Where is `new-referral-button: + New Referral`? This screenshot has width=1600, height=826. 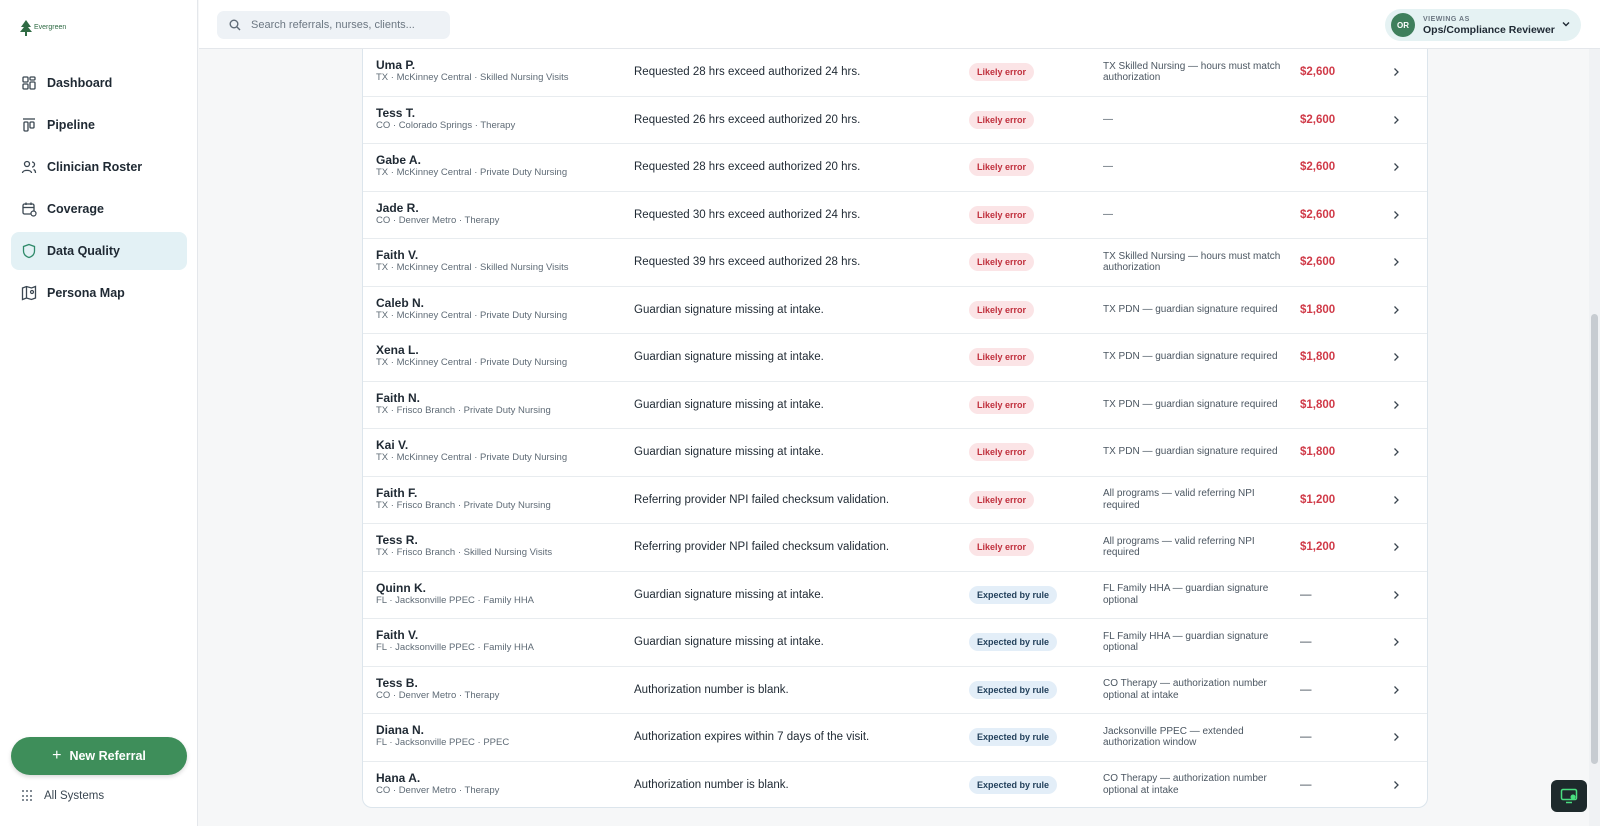
new-referral-button: + New Referral is located at coordinates (99, 756).